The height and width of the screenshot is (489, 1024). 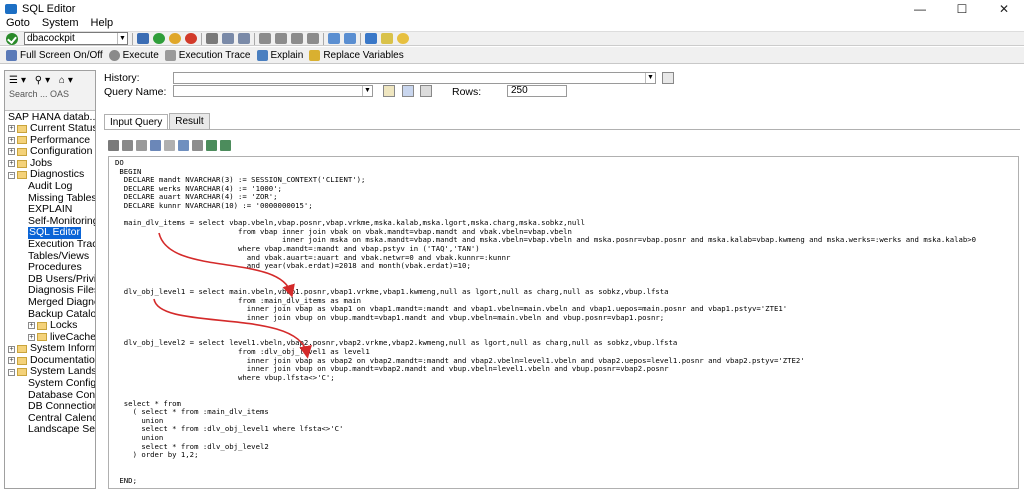 I want to click on window-title: SQL Editor, so click(x=49, y=9).